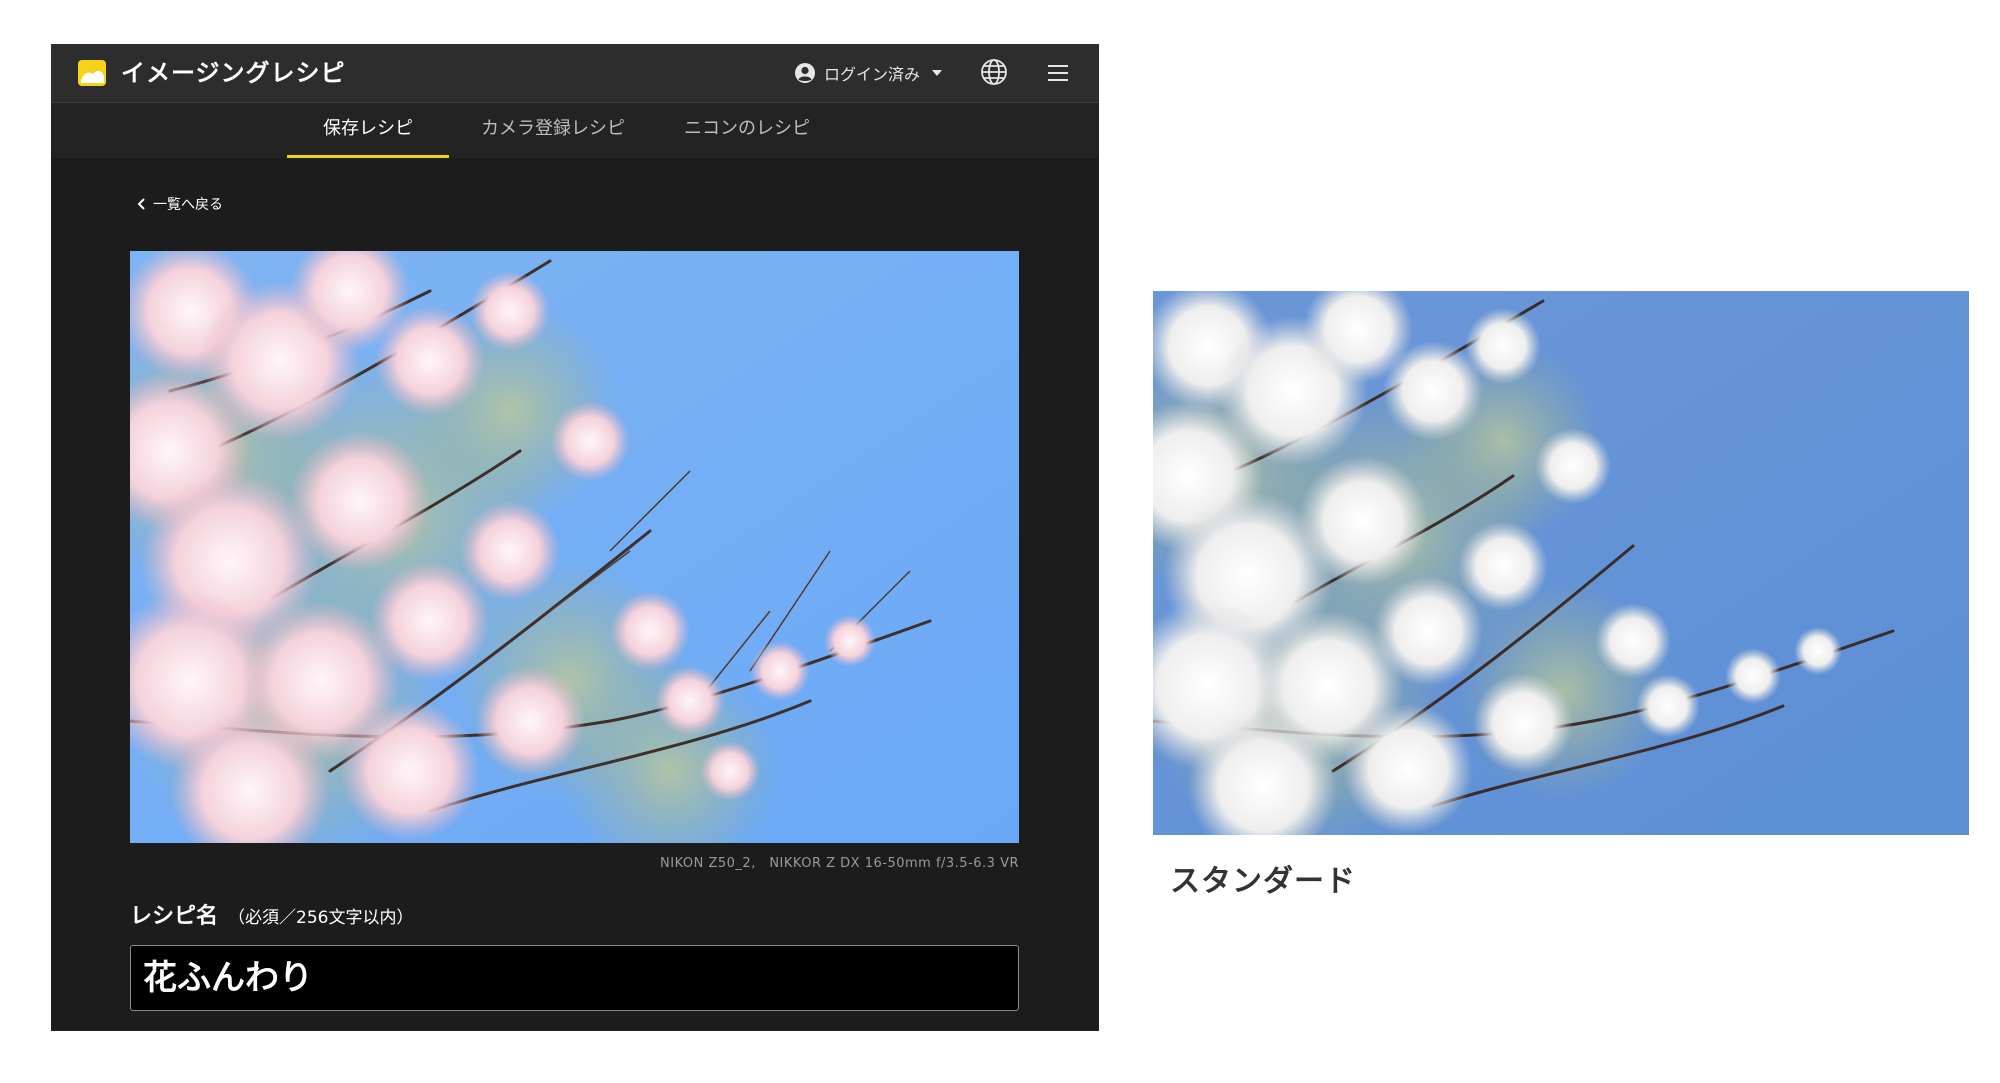  I want to click on chevron-left-icon, so click(141, 204).